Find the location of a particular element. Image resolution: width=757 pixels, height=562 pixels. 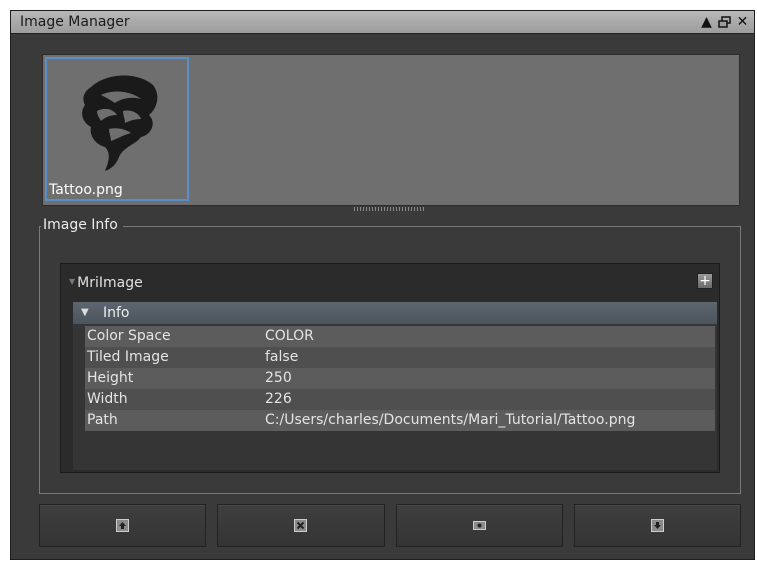

export-image-icon is located at coordinates (657, 525).